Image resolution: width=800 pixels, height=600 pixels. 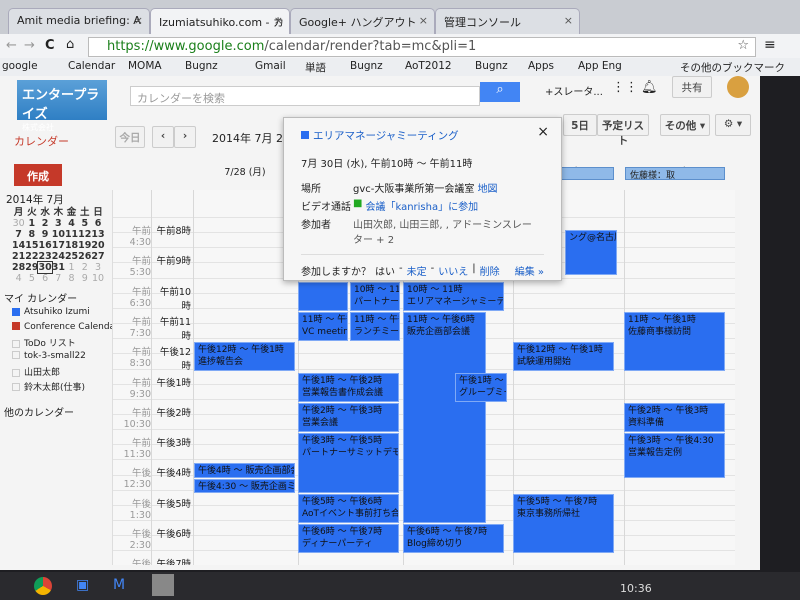 What do you see at coordinates (417, 270) in the screenshot?
I see `rsvp-maybe: 未定` at bounding box center [417, 270].